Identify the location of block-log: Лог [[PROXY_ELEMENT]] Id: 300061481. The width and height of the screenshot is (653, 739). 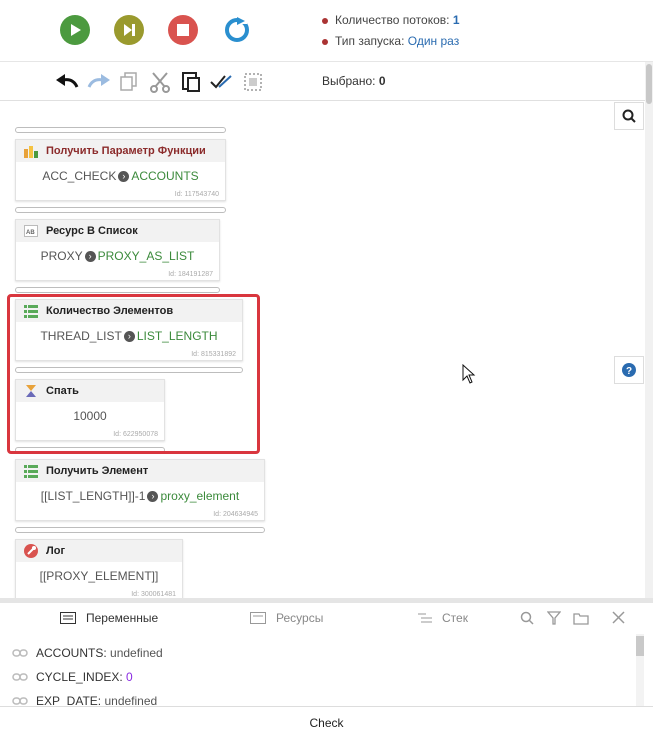
(99, 568).